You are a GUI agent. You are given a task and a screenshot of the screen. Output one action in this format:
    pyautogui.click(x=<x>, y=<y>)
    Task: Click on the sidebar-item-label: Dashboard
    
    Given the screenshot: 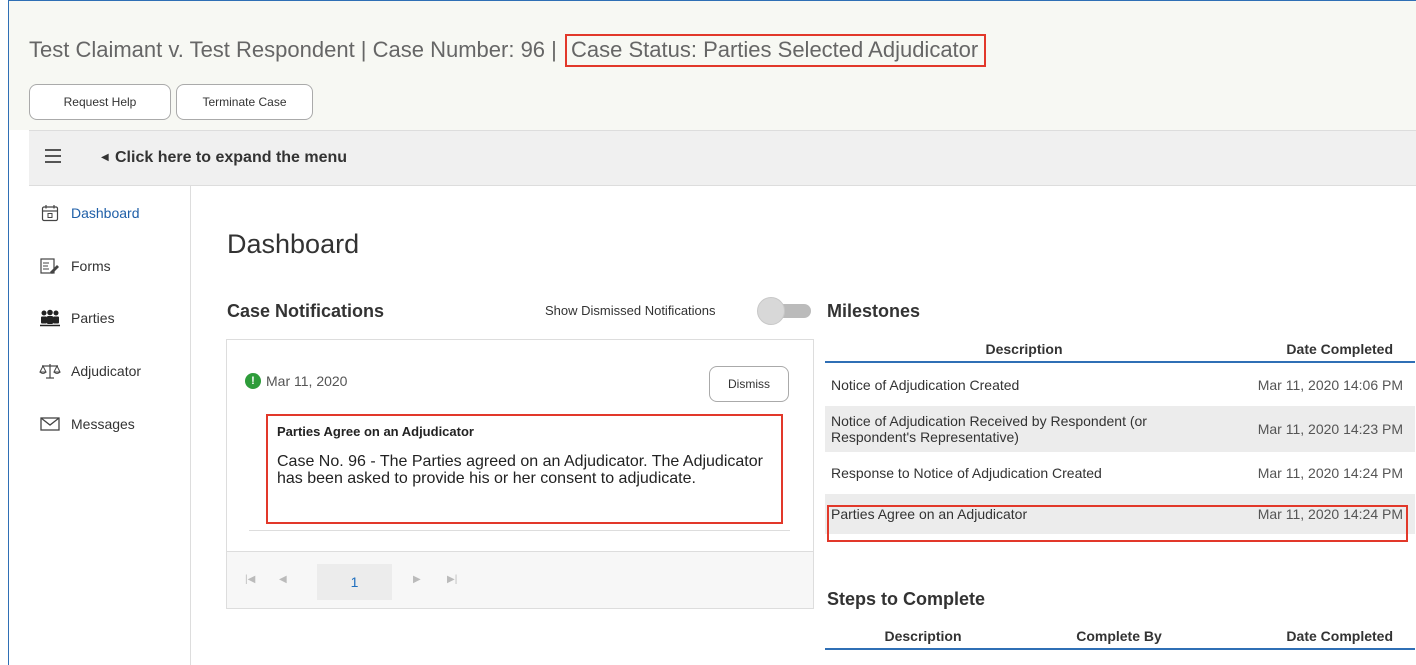 What is the action you would take?
    pyautogui.click(x=105, y=213)
    